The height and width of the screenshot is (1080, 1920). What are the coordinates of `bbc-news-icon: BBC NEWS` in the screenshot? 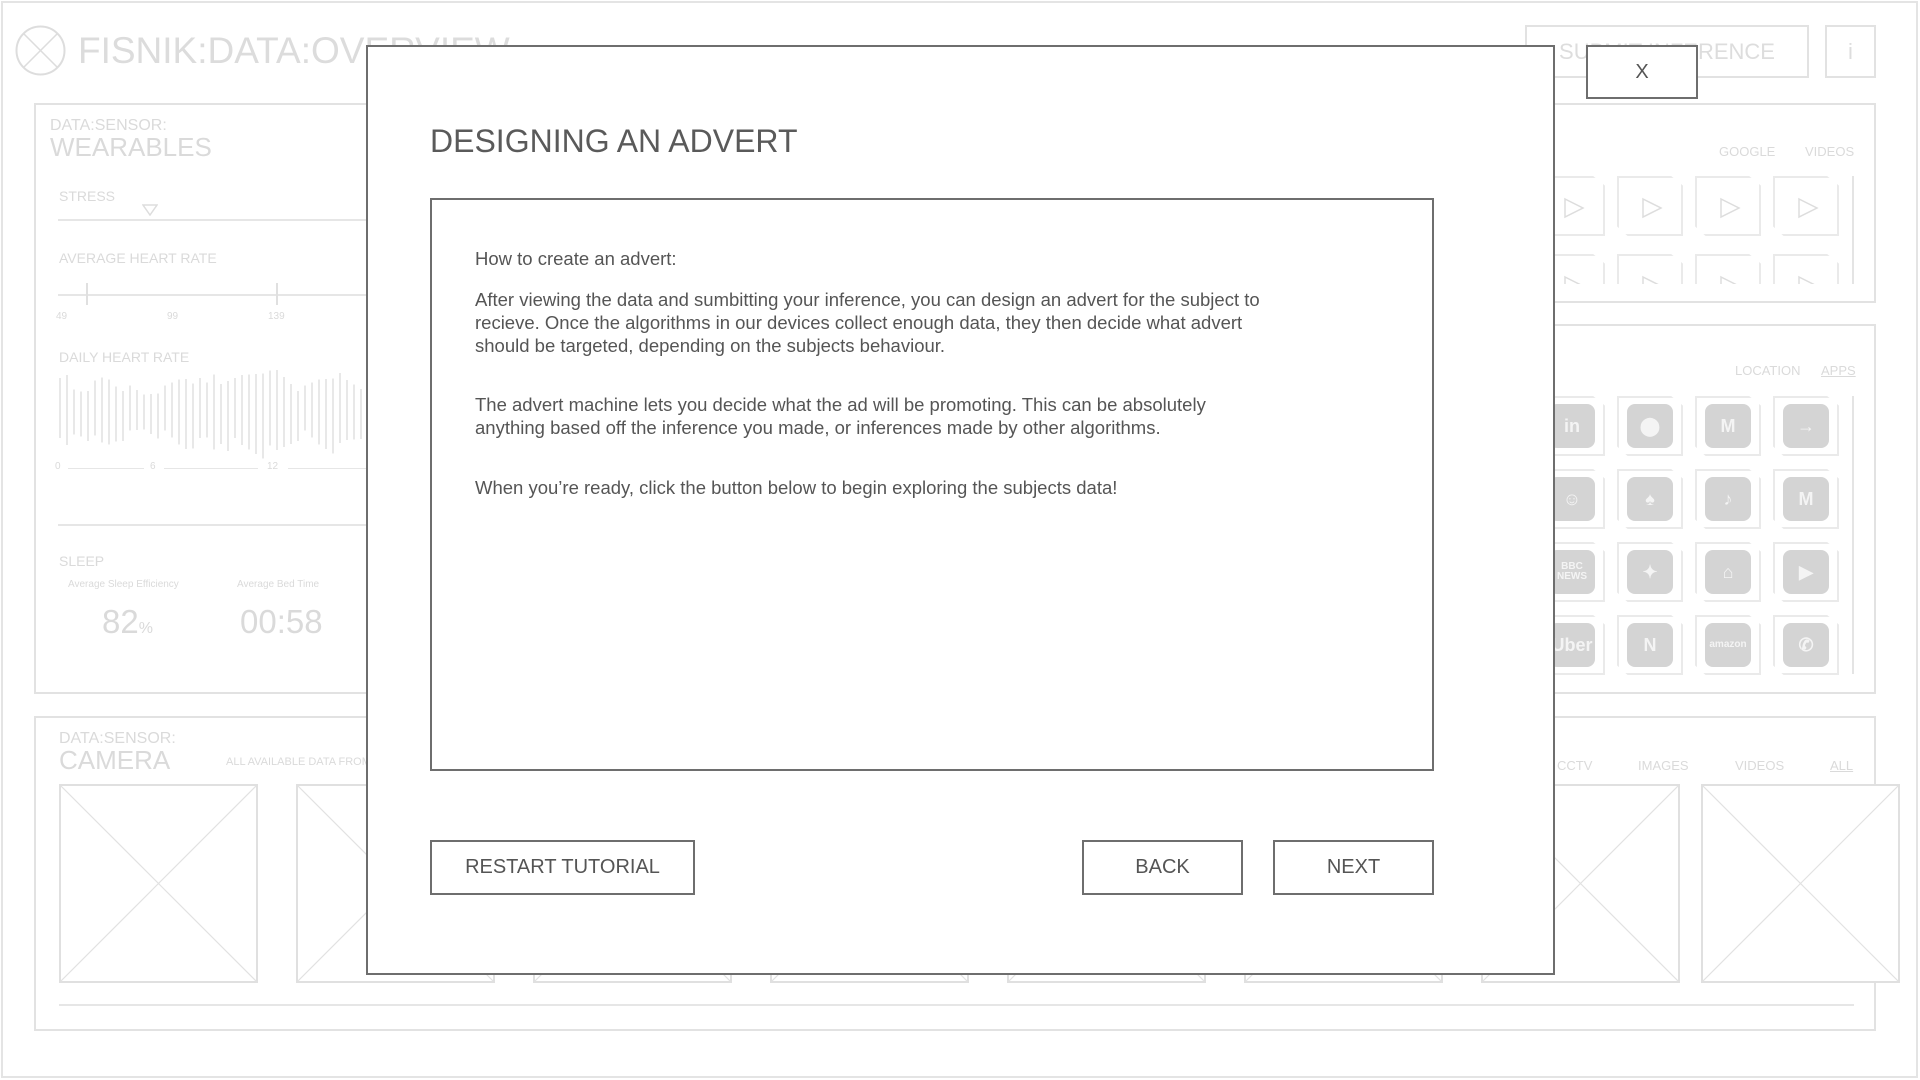 It's located at (1572, 572).